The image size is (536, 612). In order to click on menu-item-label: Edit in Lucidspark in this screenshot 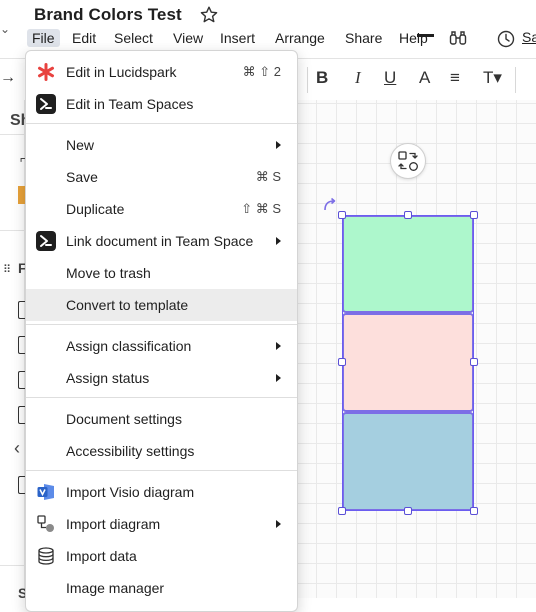, I will do `click(121, 72)`.